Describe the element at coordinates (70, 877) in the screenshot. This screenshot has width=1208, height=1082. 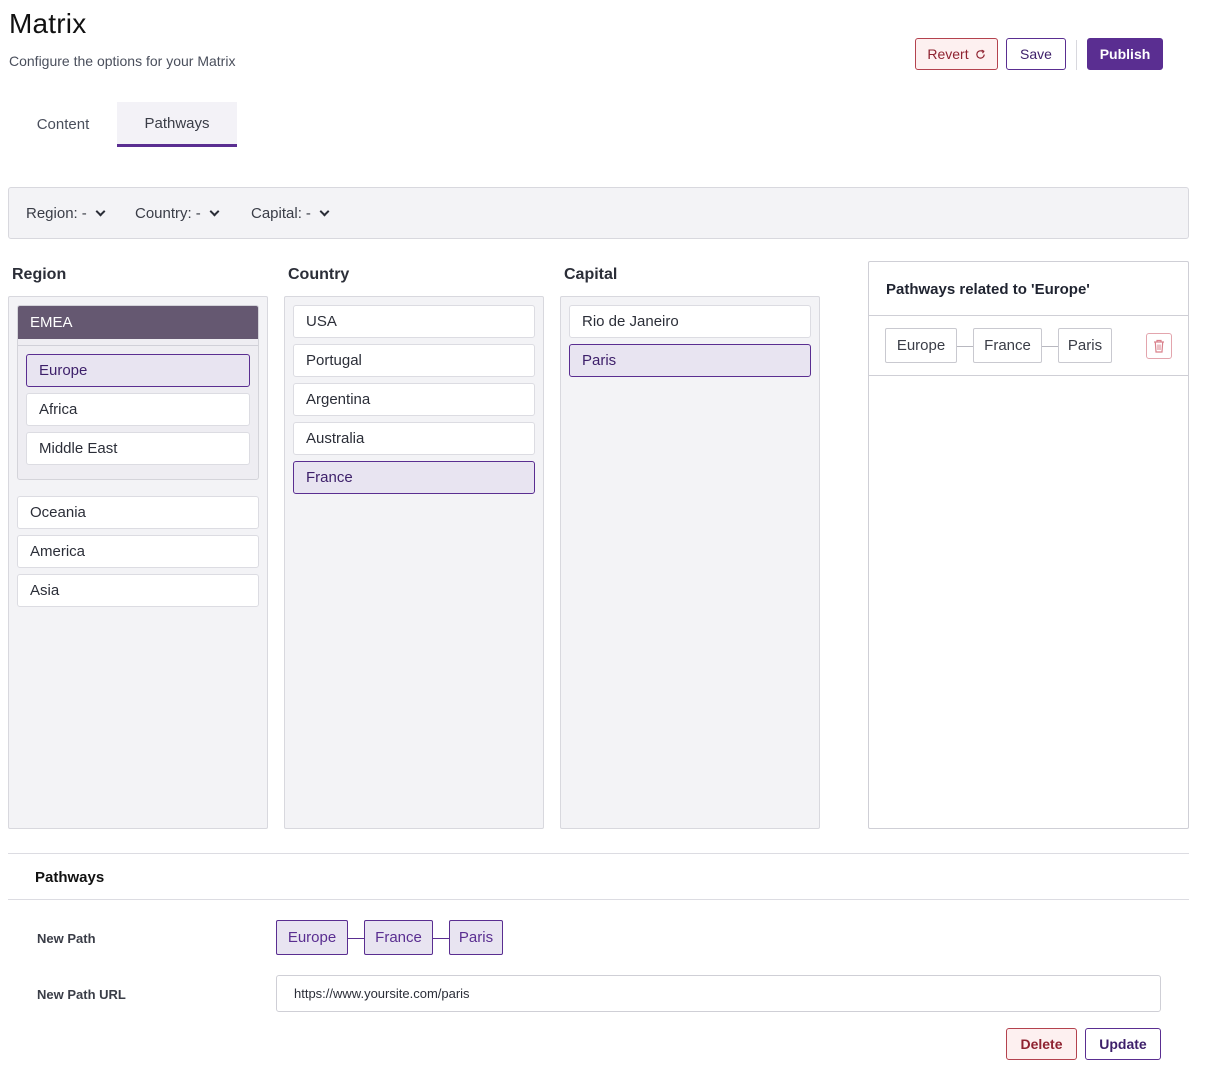
I see `pathways-section-title: Pathways` at that location.